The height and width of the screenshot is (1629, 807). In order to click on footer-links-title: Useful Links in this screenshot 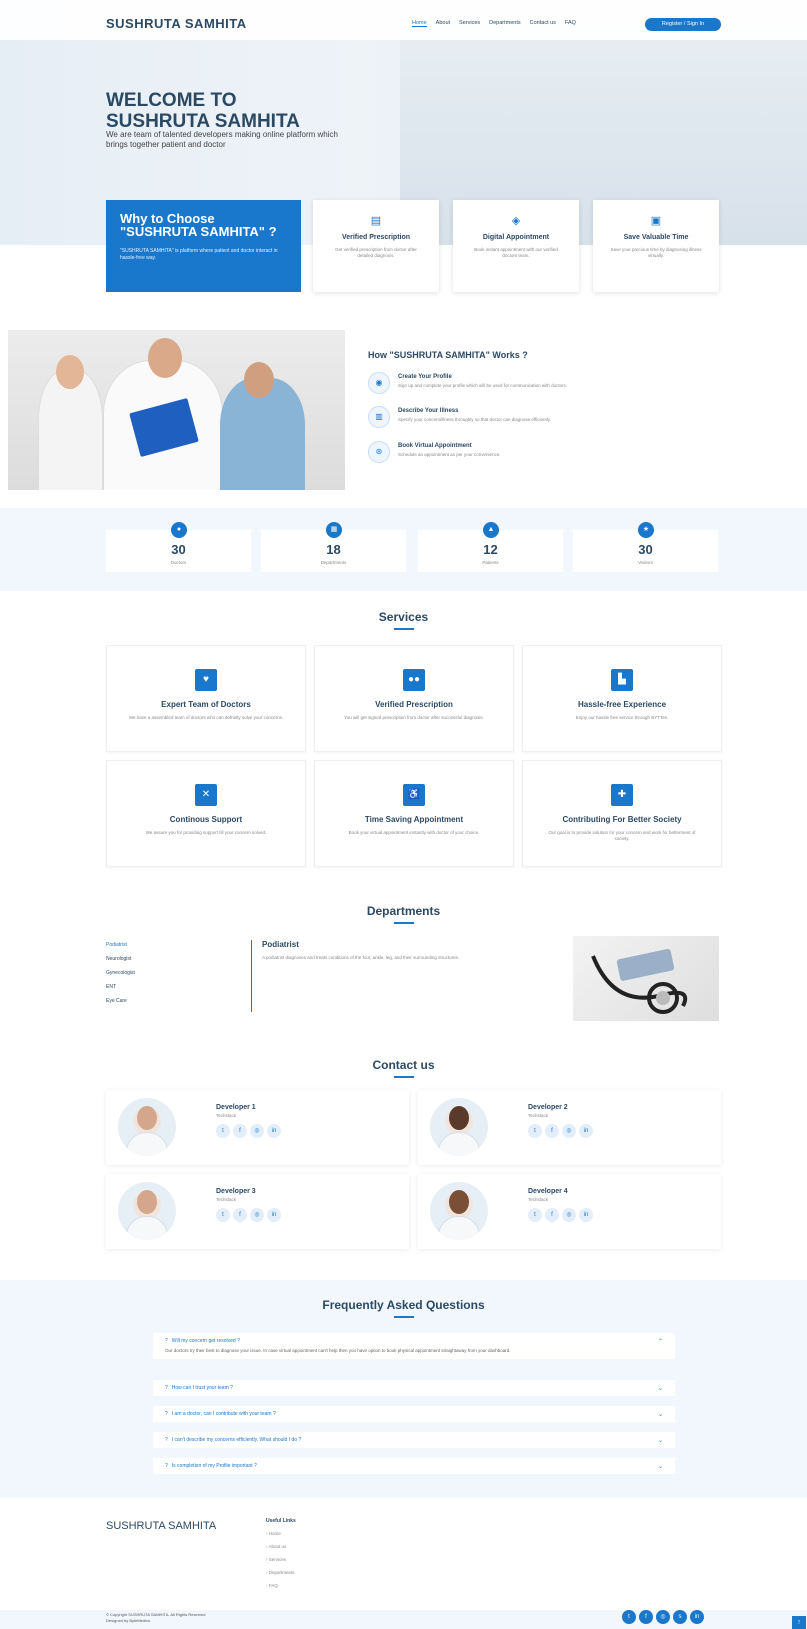, I will do `click(281, 1521)`.